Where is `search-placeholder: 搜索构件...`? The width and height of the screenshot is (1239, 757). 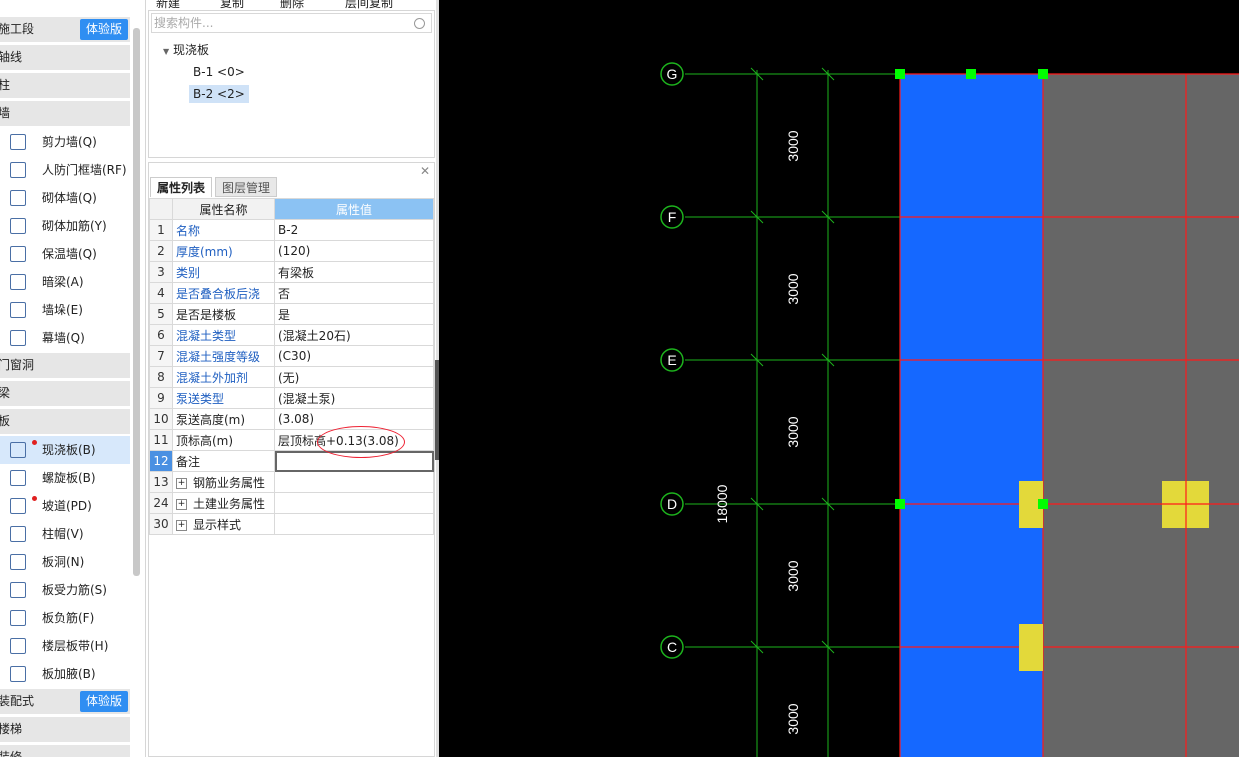 search-placeholder: 搜索构件... is located at coordinates (184, 23).